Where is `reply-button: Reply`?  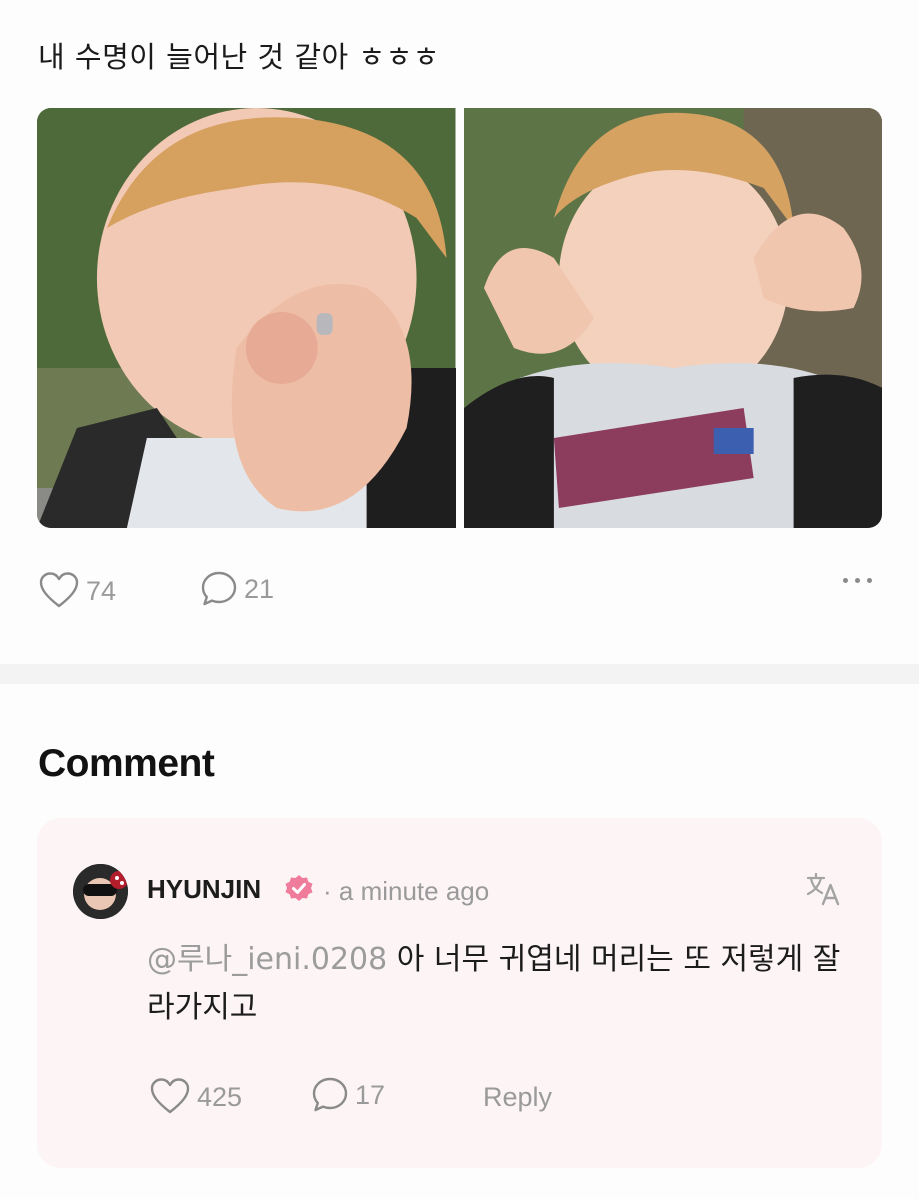
reply-button: Reply is located at coordinates (517, 1097).